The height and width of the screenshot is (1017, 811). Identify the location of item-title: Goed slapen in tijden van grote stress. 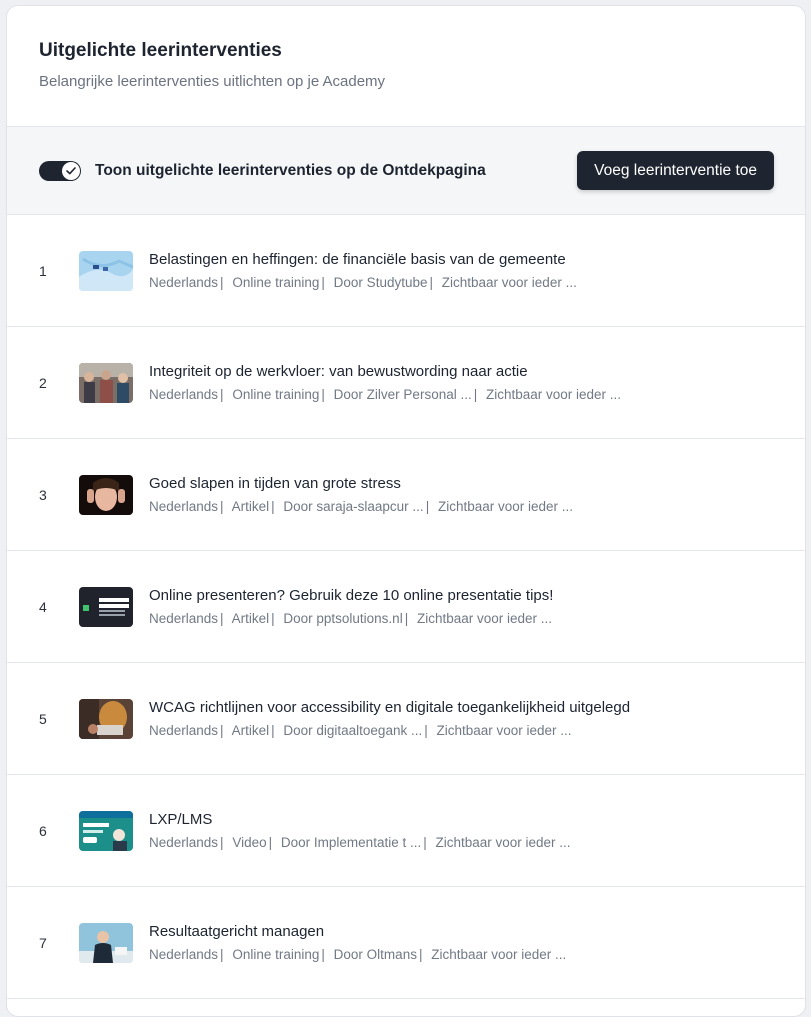
(361, 484).